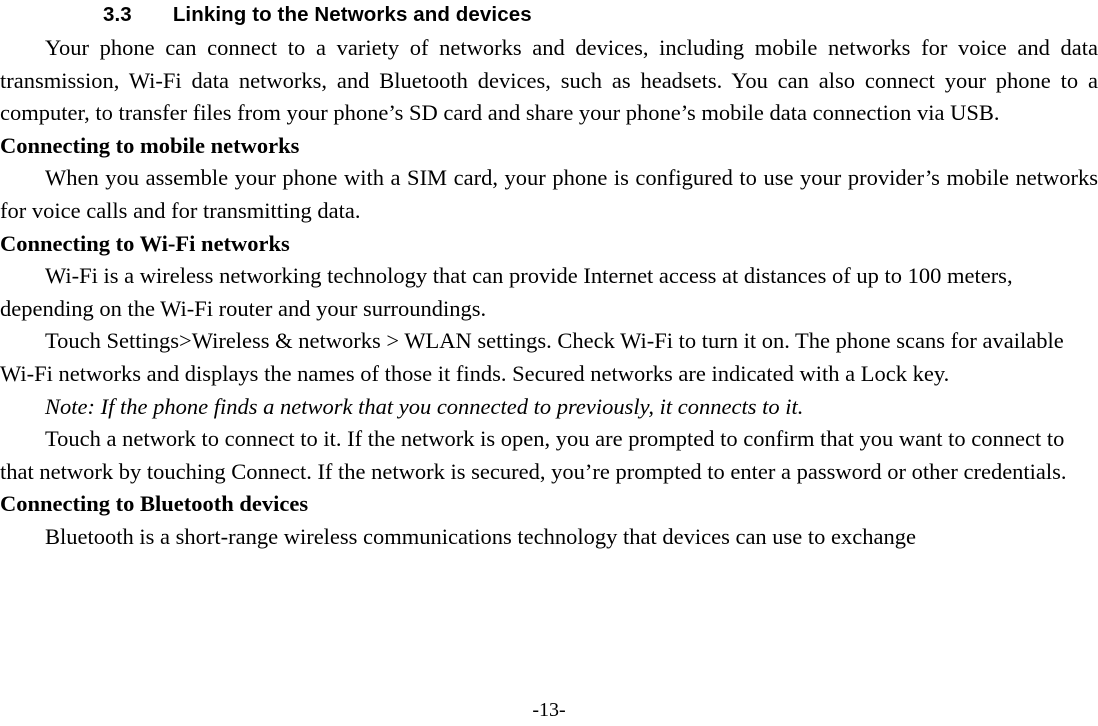  Describe the element at coordinates (154, 504) in the screenshot. I see `subheading-bluetooth-devices: Connecting to Bluetooth devices` at that location.